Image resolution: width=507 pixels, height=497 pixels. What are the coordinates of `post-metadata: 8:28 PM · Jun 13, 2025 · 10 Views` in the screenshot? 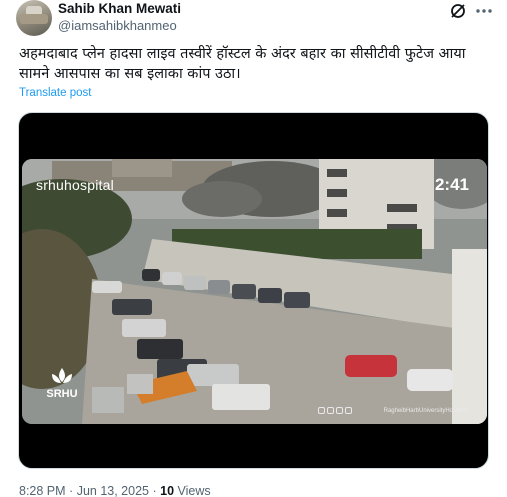 It's located at (115, 490).